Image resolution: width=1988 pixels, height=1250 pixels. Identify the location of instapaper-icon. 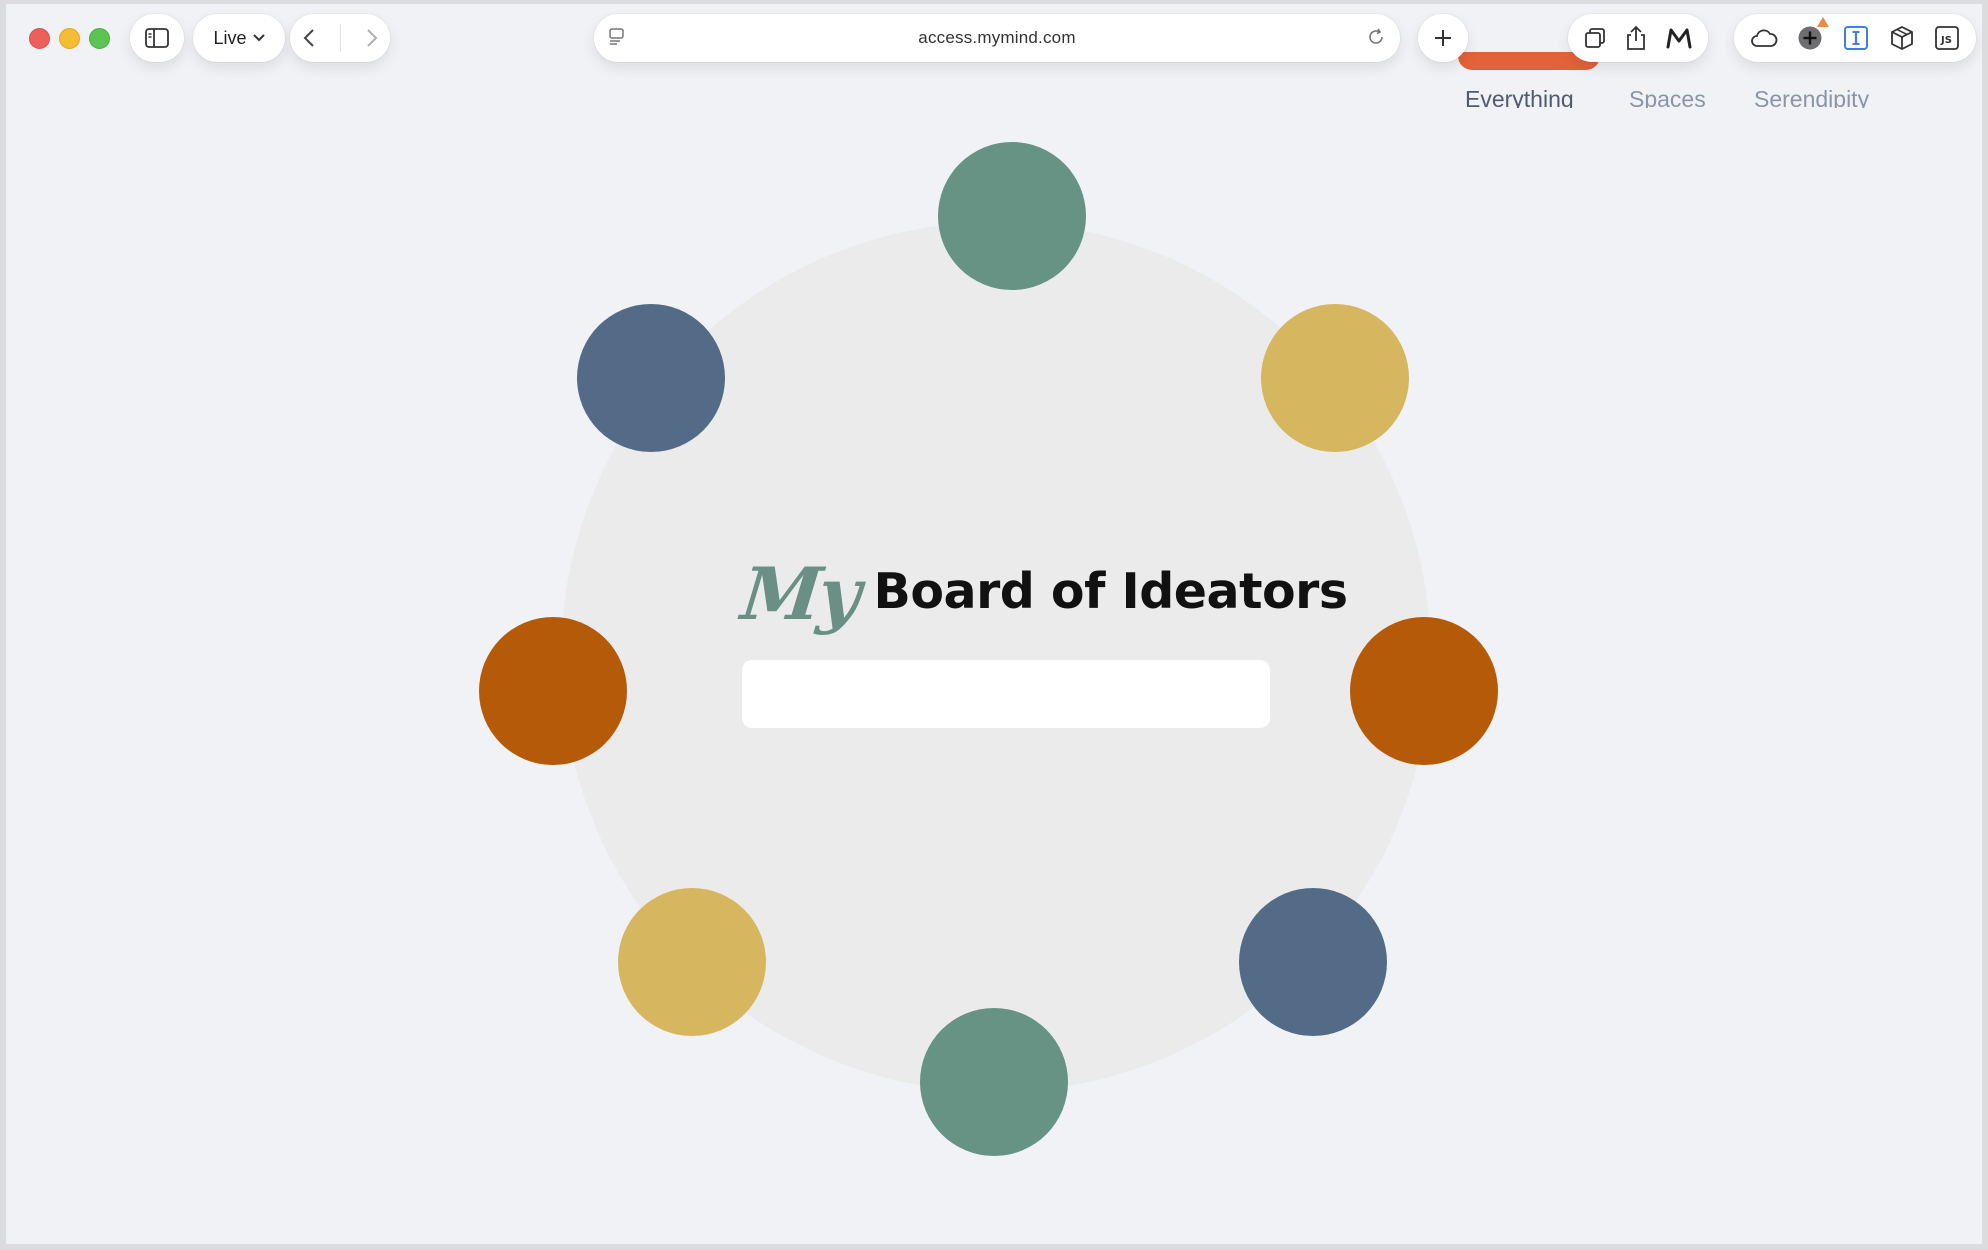
(1856, 38).